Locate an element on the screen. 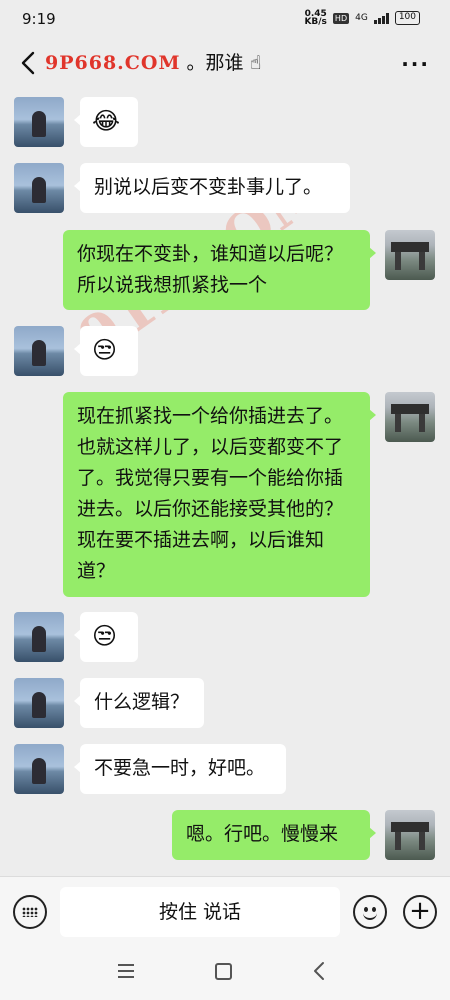 Image resolution: width=450 pixels, height=1000 pixels. chat-header: 9P668.COM 。那谁 ☝ ··· is located at coordinates (225, 63).